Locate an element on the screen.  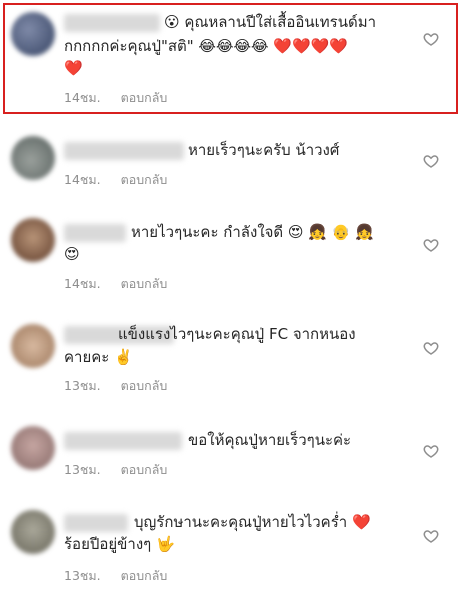
comment-item: ขอให้คุณปู่หายเร็วๆนะค่ะ 13ชม. ตอบกลับ is located at coordinates (232, 451).